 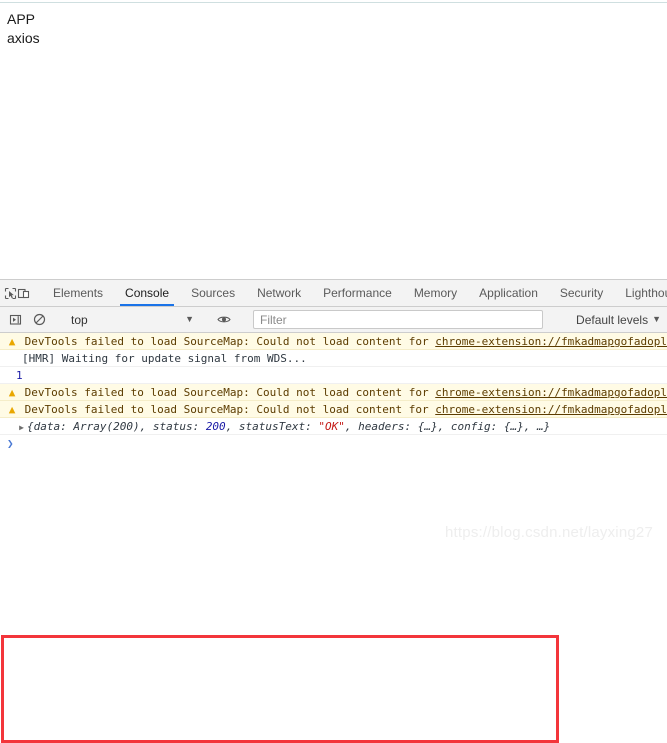 I want to click on annotation-highlight-box, so click(x=280, y=689).